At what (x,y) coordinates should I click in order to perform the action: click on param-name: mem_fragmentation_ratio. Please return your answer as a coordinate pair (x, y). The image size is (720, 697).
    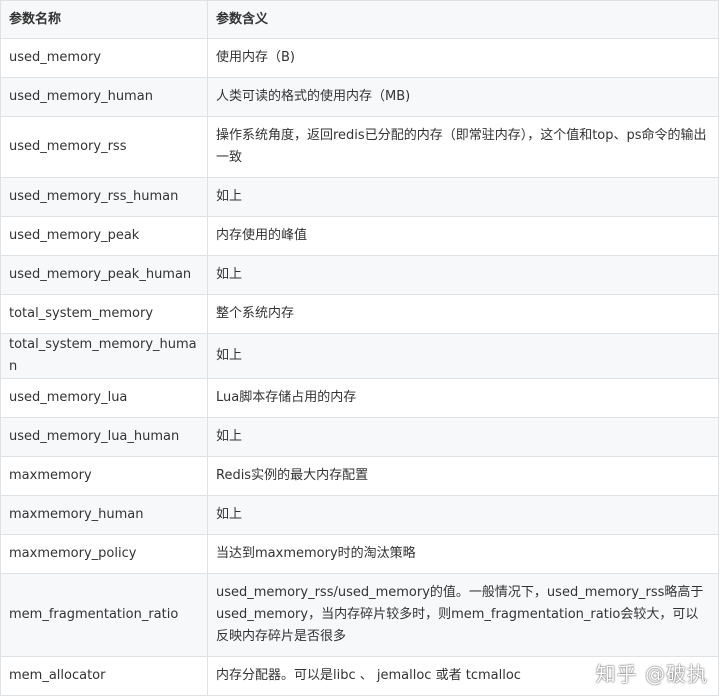
    Looking at the image, I should click on (104, 615).